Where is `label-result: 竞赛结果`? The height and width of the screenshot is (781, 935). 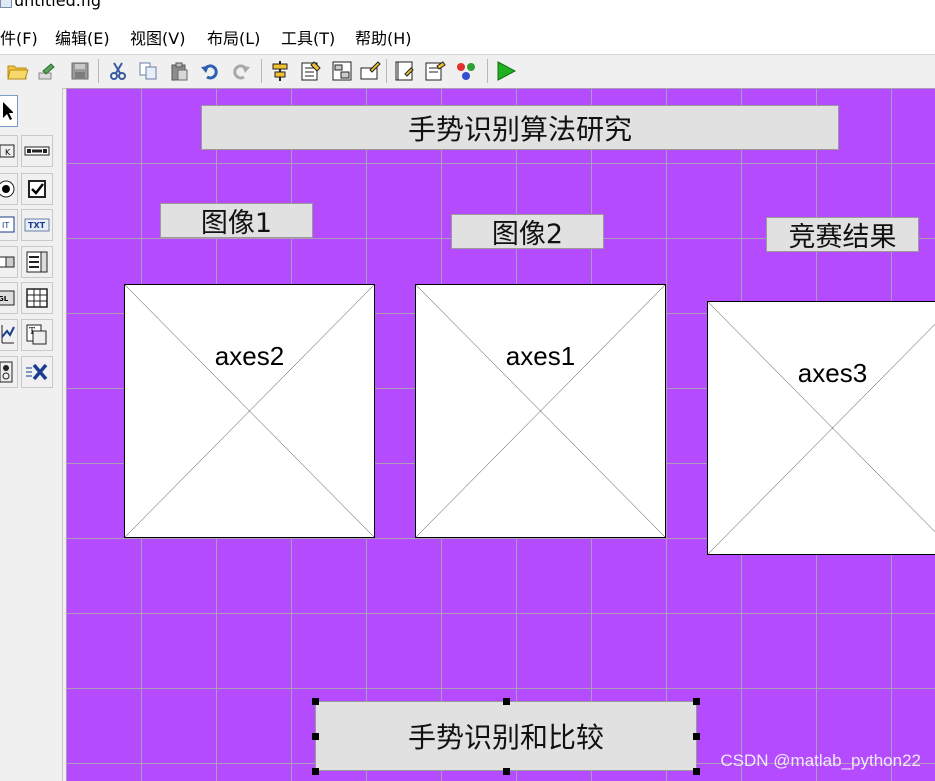 label-result: 竞赛结果 is located at coordinates (842, 235).